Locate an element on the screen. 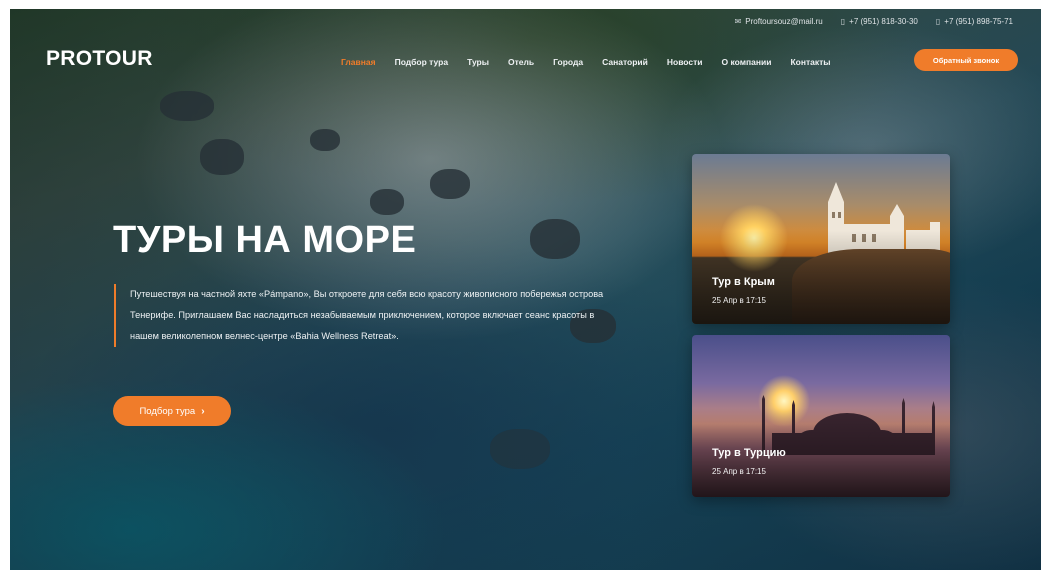 The image size is (1044, 573). phone-contact-1: ▯ +7 (951) 818-30-30 is located at coordinates (879, 21).